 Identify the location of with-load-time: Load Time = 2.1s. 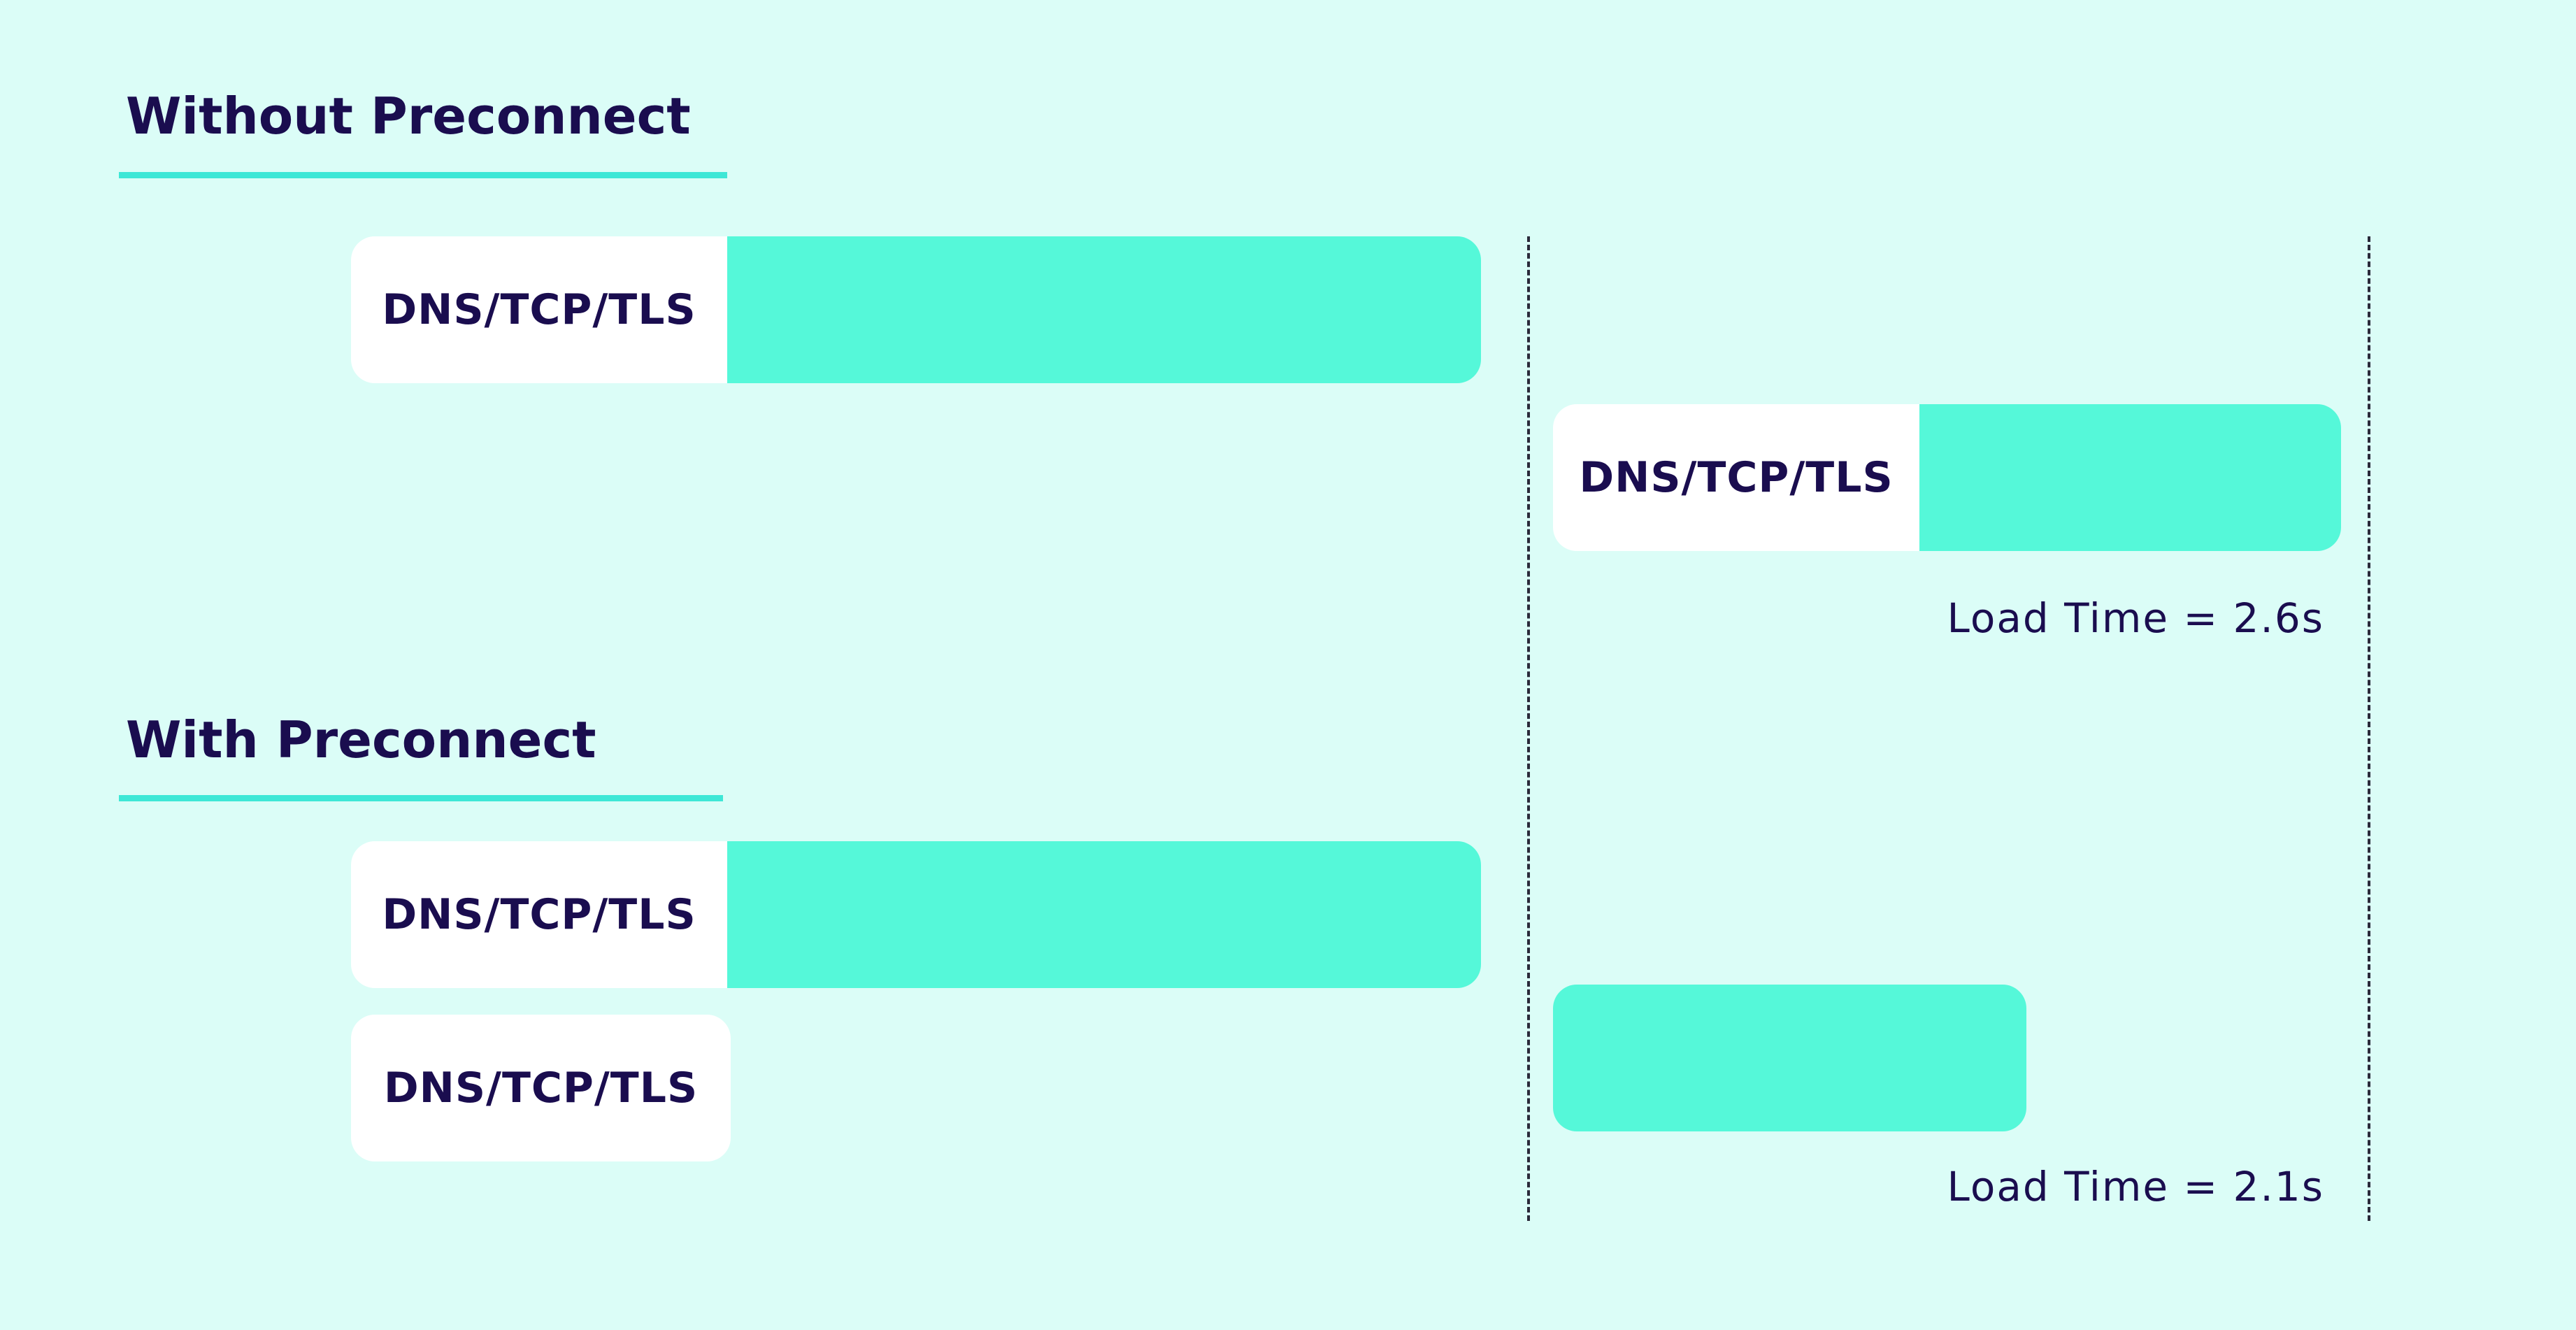
(2135, 1186).